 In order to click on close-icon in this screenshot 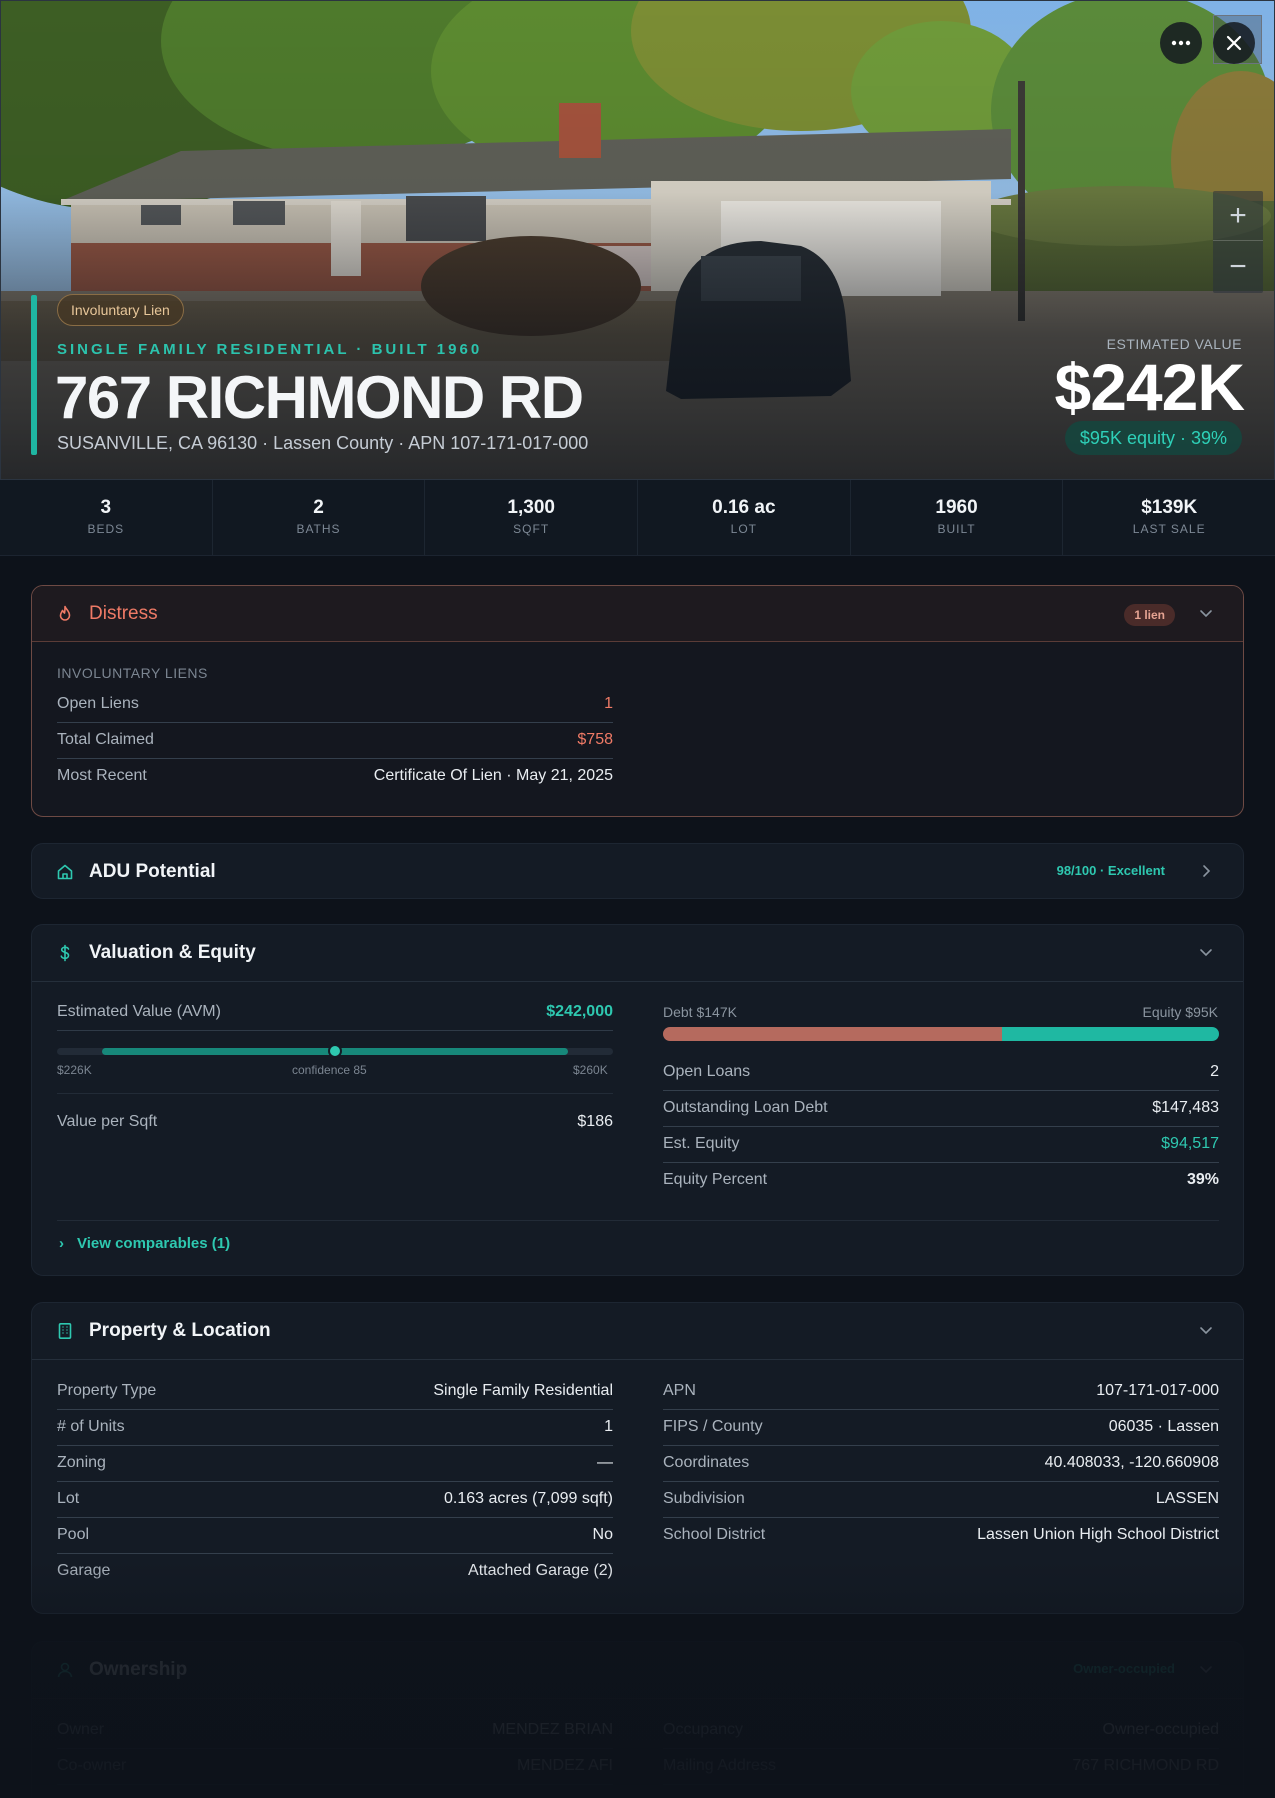, I will do `click(1234, 43)`.